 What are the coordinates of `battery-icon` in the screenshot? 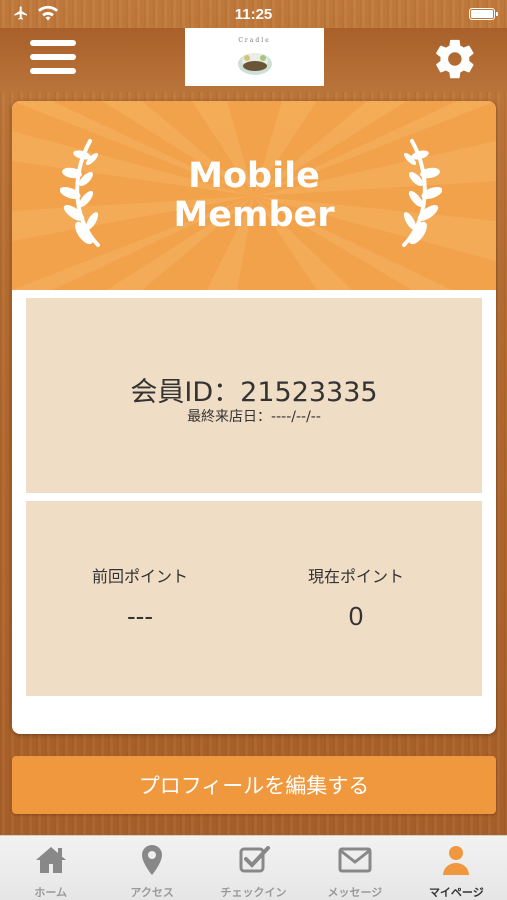 It's located at (483, 14).